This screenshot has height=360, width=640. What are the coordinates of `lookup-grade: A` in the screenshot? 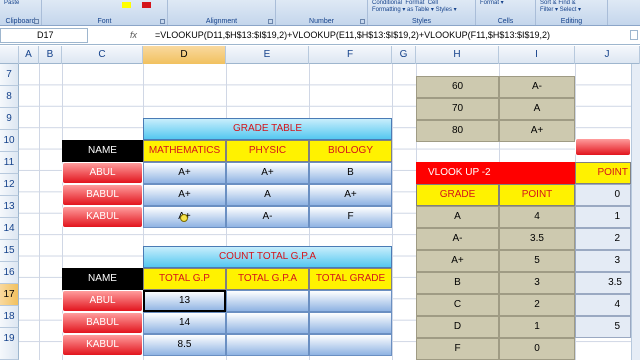 It's located at (457, 217).